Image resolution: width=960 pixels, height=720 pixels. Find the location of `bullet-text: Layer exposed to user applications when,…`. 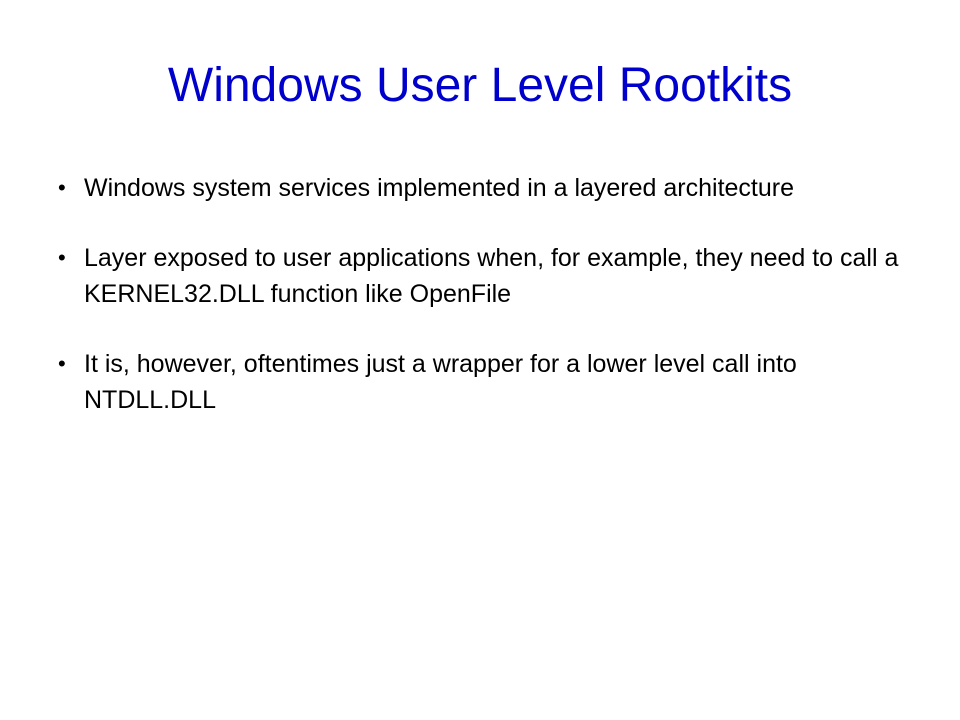

bullet-text: Layer exposed to user applications when,… is located at coordinates (491, 276).